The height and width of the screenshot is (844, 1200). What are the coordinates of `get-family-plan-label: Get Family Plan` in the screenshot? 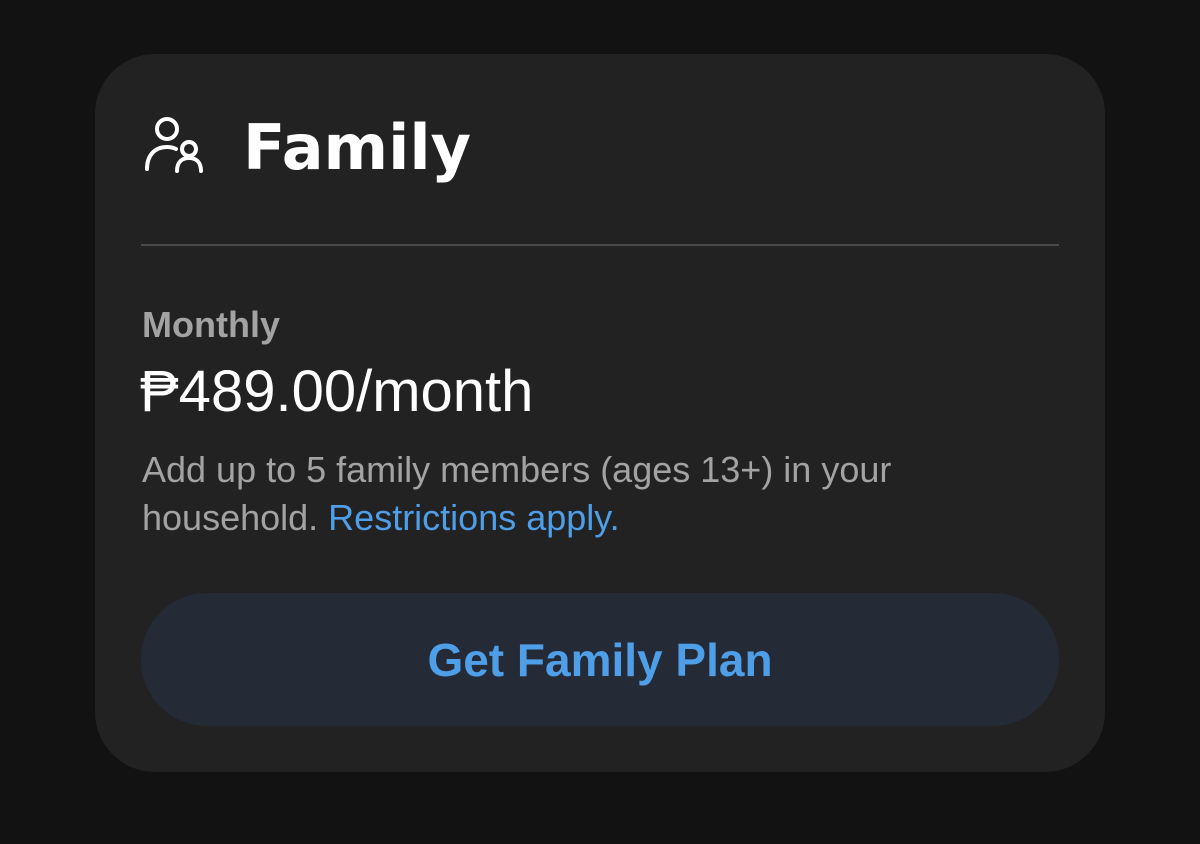 It's located at (600, 659).